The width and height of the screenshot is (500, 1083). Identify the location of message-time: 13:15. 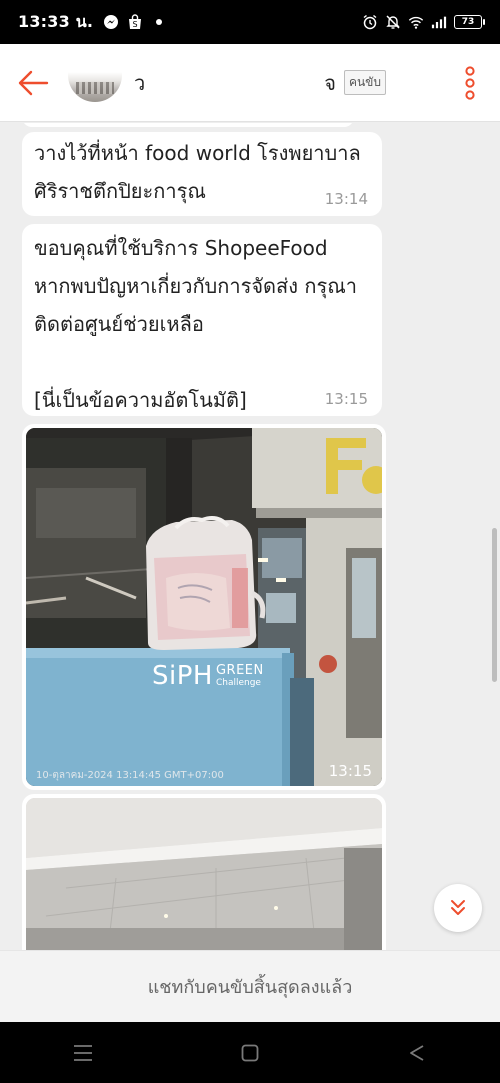
(346, 399).